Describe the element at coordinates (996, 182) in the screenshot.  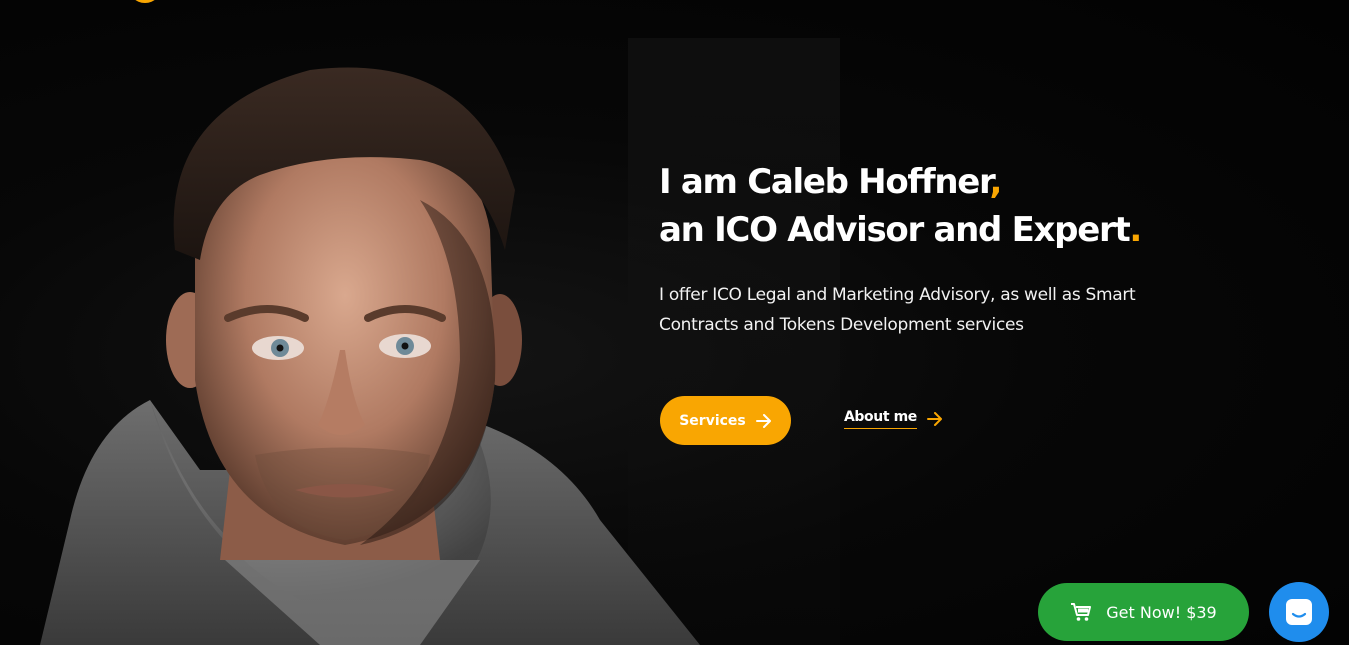
I see `headline-comma: ,` at that location.